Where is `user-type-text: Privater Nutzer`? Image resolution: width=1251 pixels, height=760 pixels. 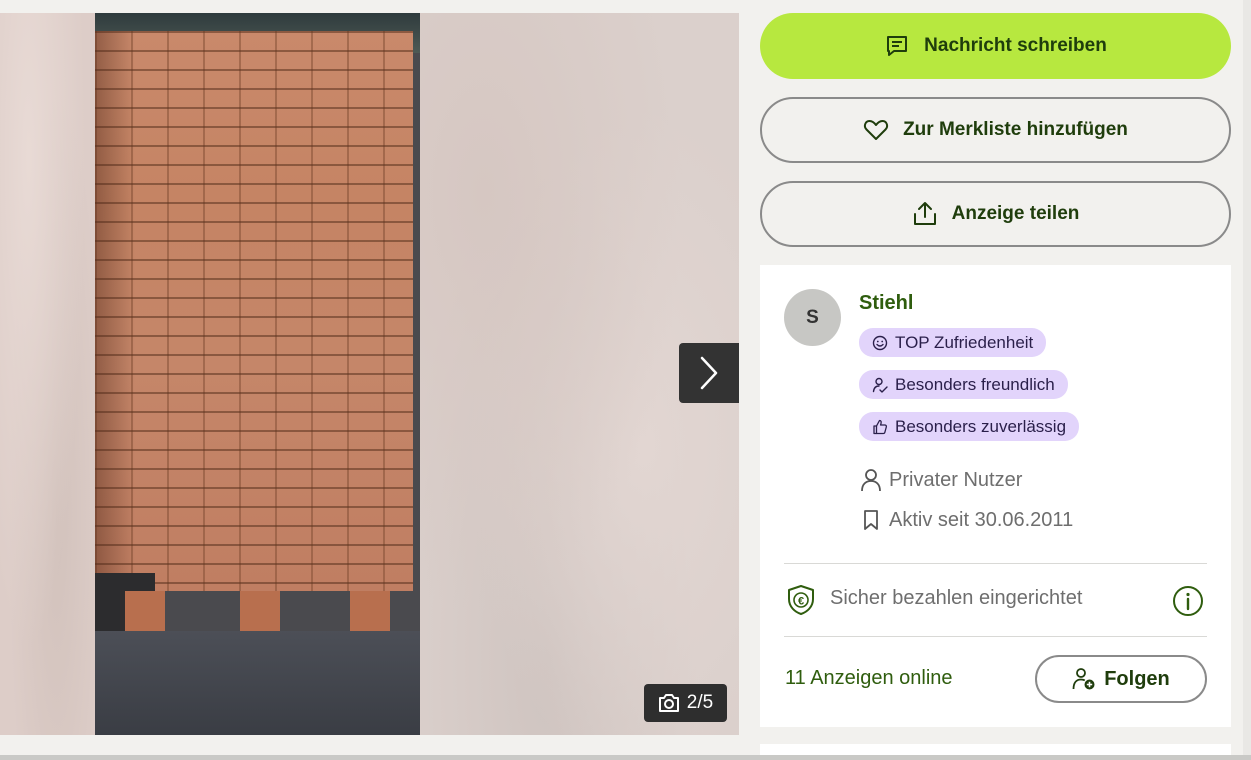
user-type-text: Privater Nutzer is located at coordinates (956, 479).